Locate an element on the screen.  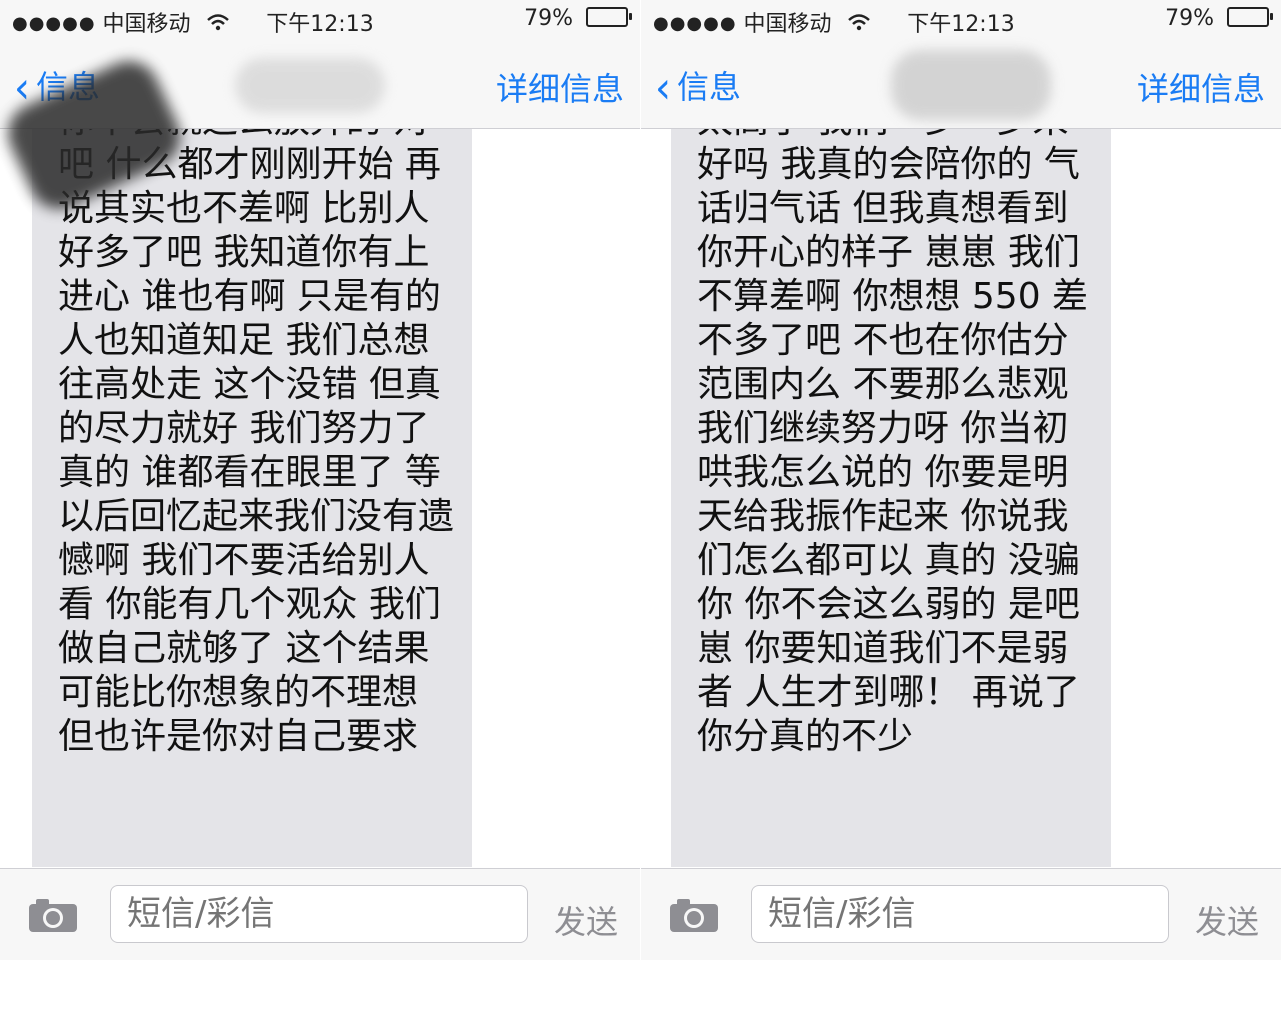
back-button: ‹信息 is located at coordinates (698, 88).